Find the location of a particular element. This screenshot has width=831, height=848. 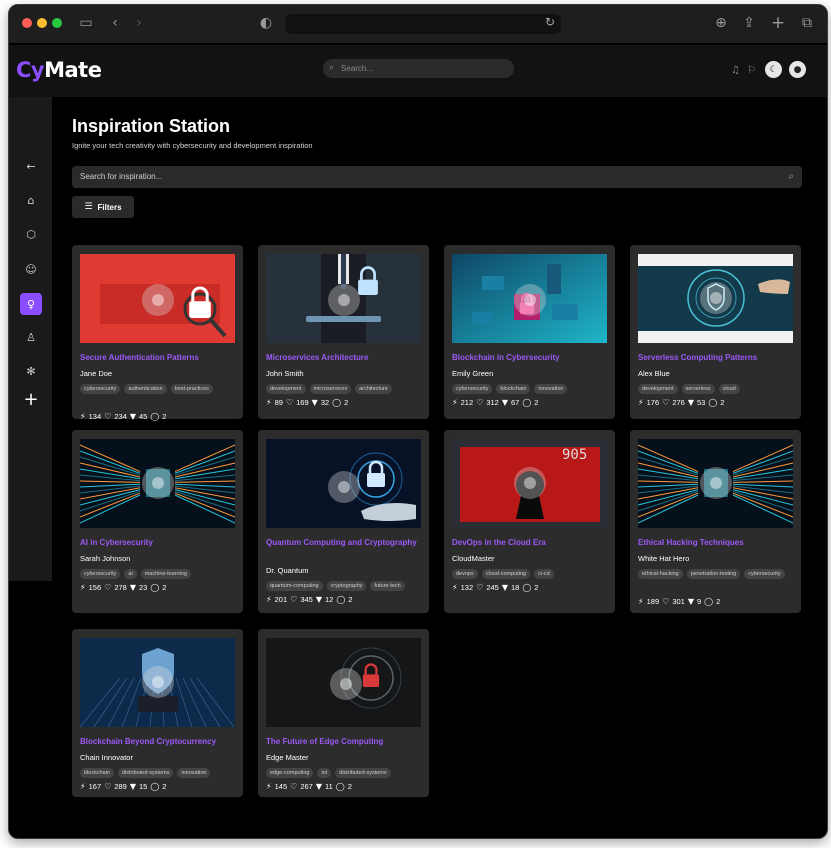

card-author: Chain Innovator is located at coordinates (106, 757).